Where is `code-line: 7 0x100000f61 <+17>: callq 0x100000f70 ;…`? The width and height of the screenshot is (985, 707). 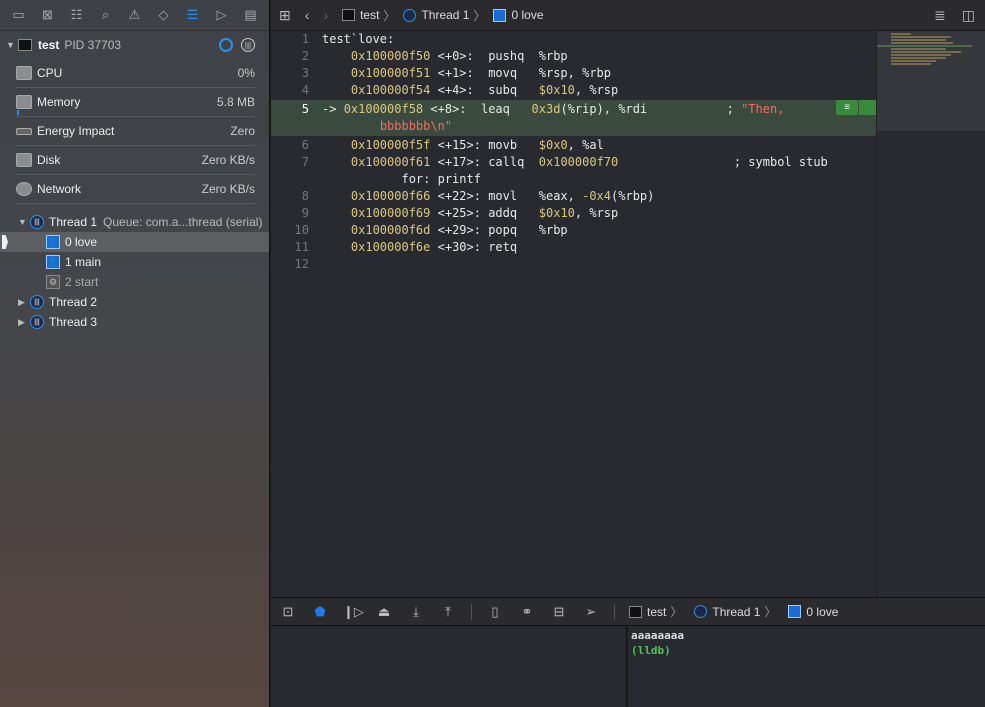 code-line: 7 0x100000f61 <+17>: callq 0x100000f70 ;… is located at coordinates (573, 171).